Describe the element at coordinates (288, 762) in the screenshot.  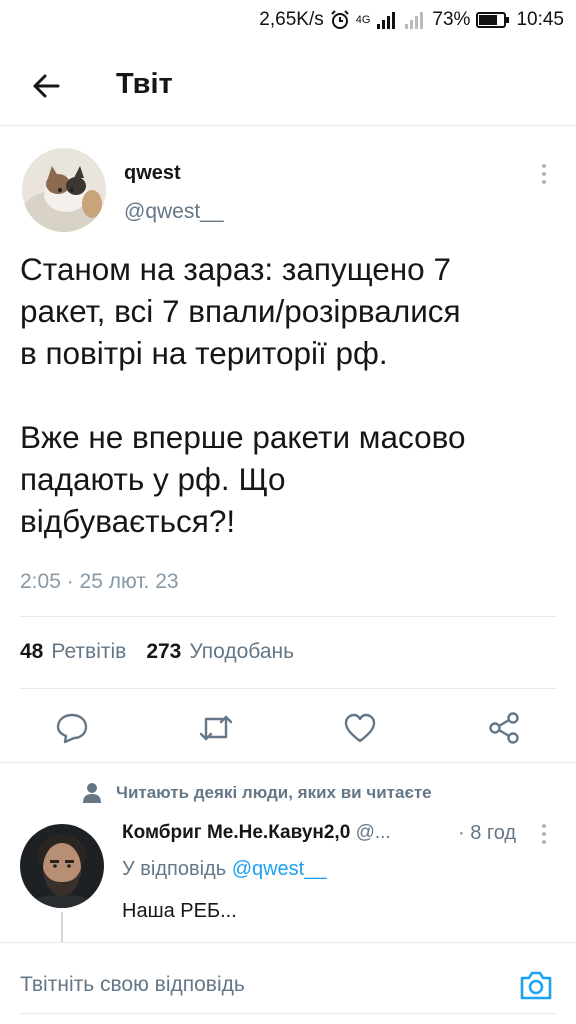
I see `section-divider` at that location.